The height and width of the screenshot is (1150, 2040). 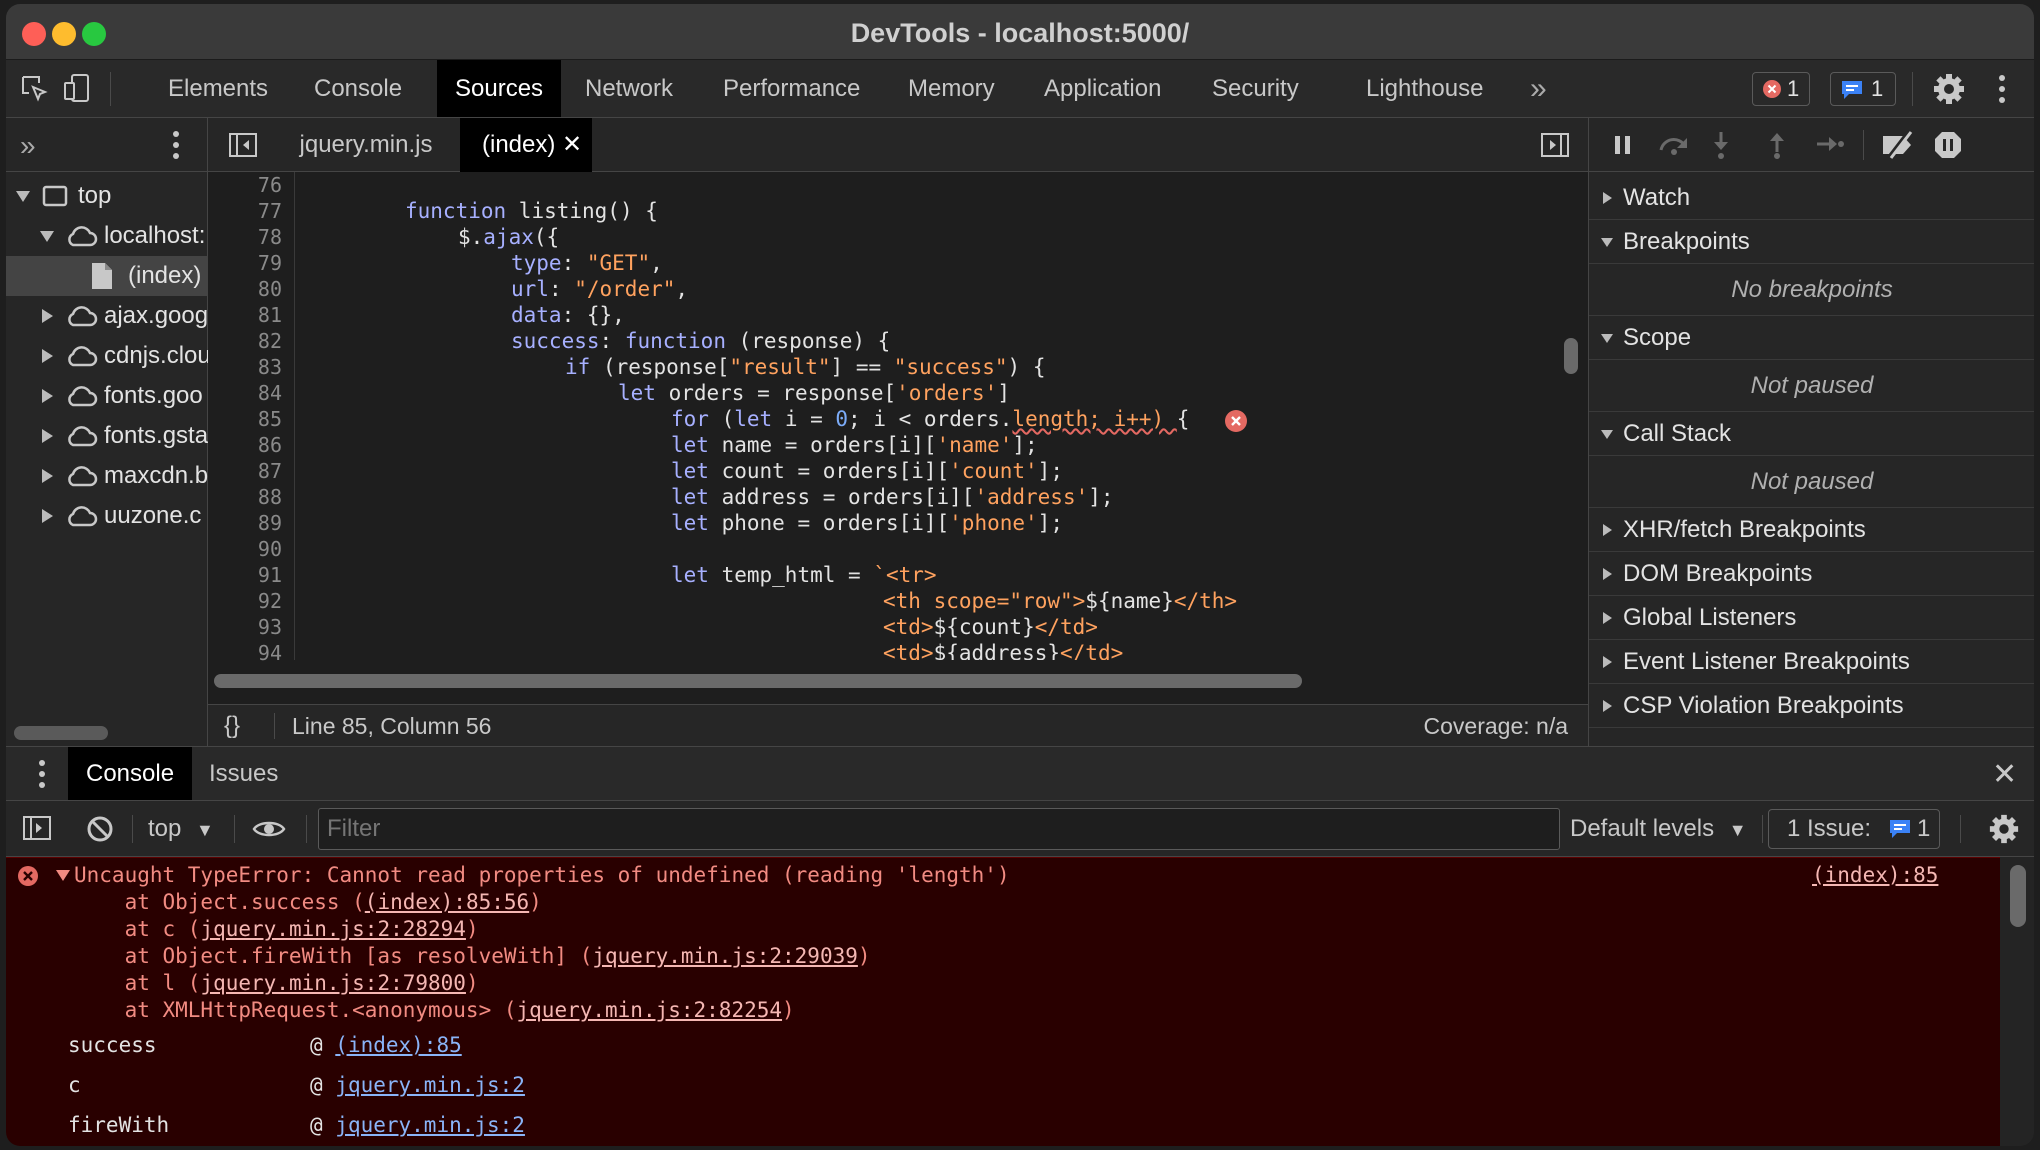 I want to click on tab-memory: Memory, so click(x=951, y=88).